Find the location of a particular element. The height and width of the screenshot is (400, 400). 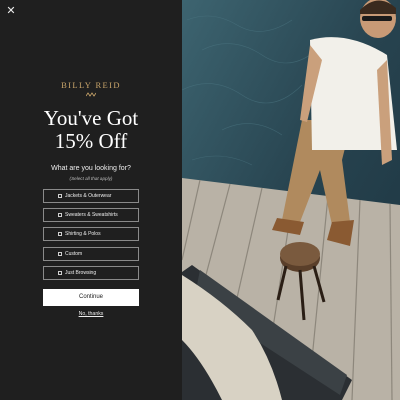

option-label: Sweaters & Sweatshirts is located at coordinates (91, 215).